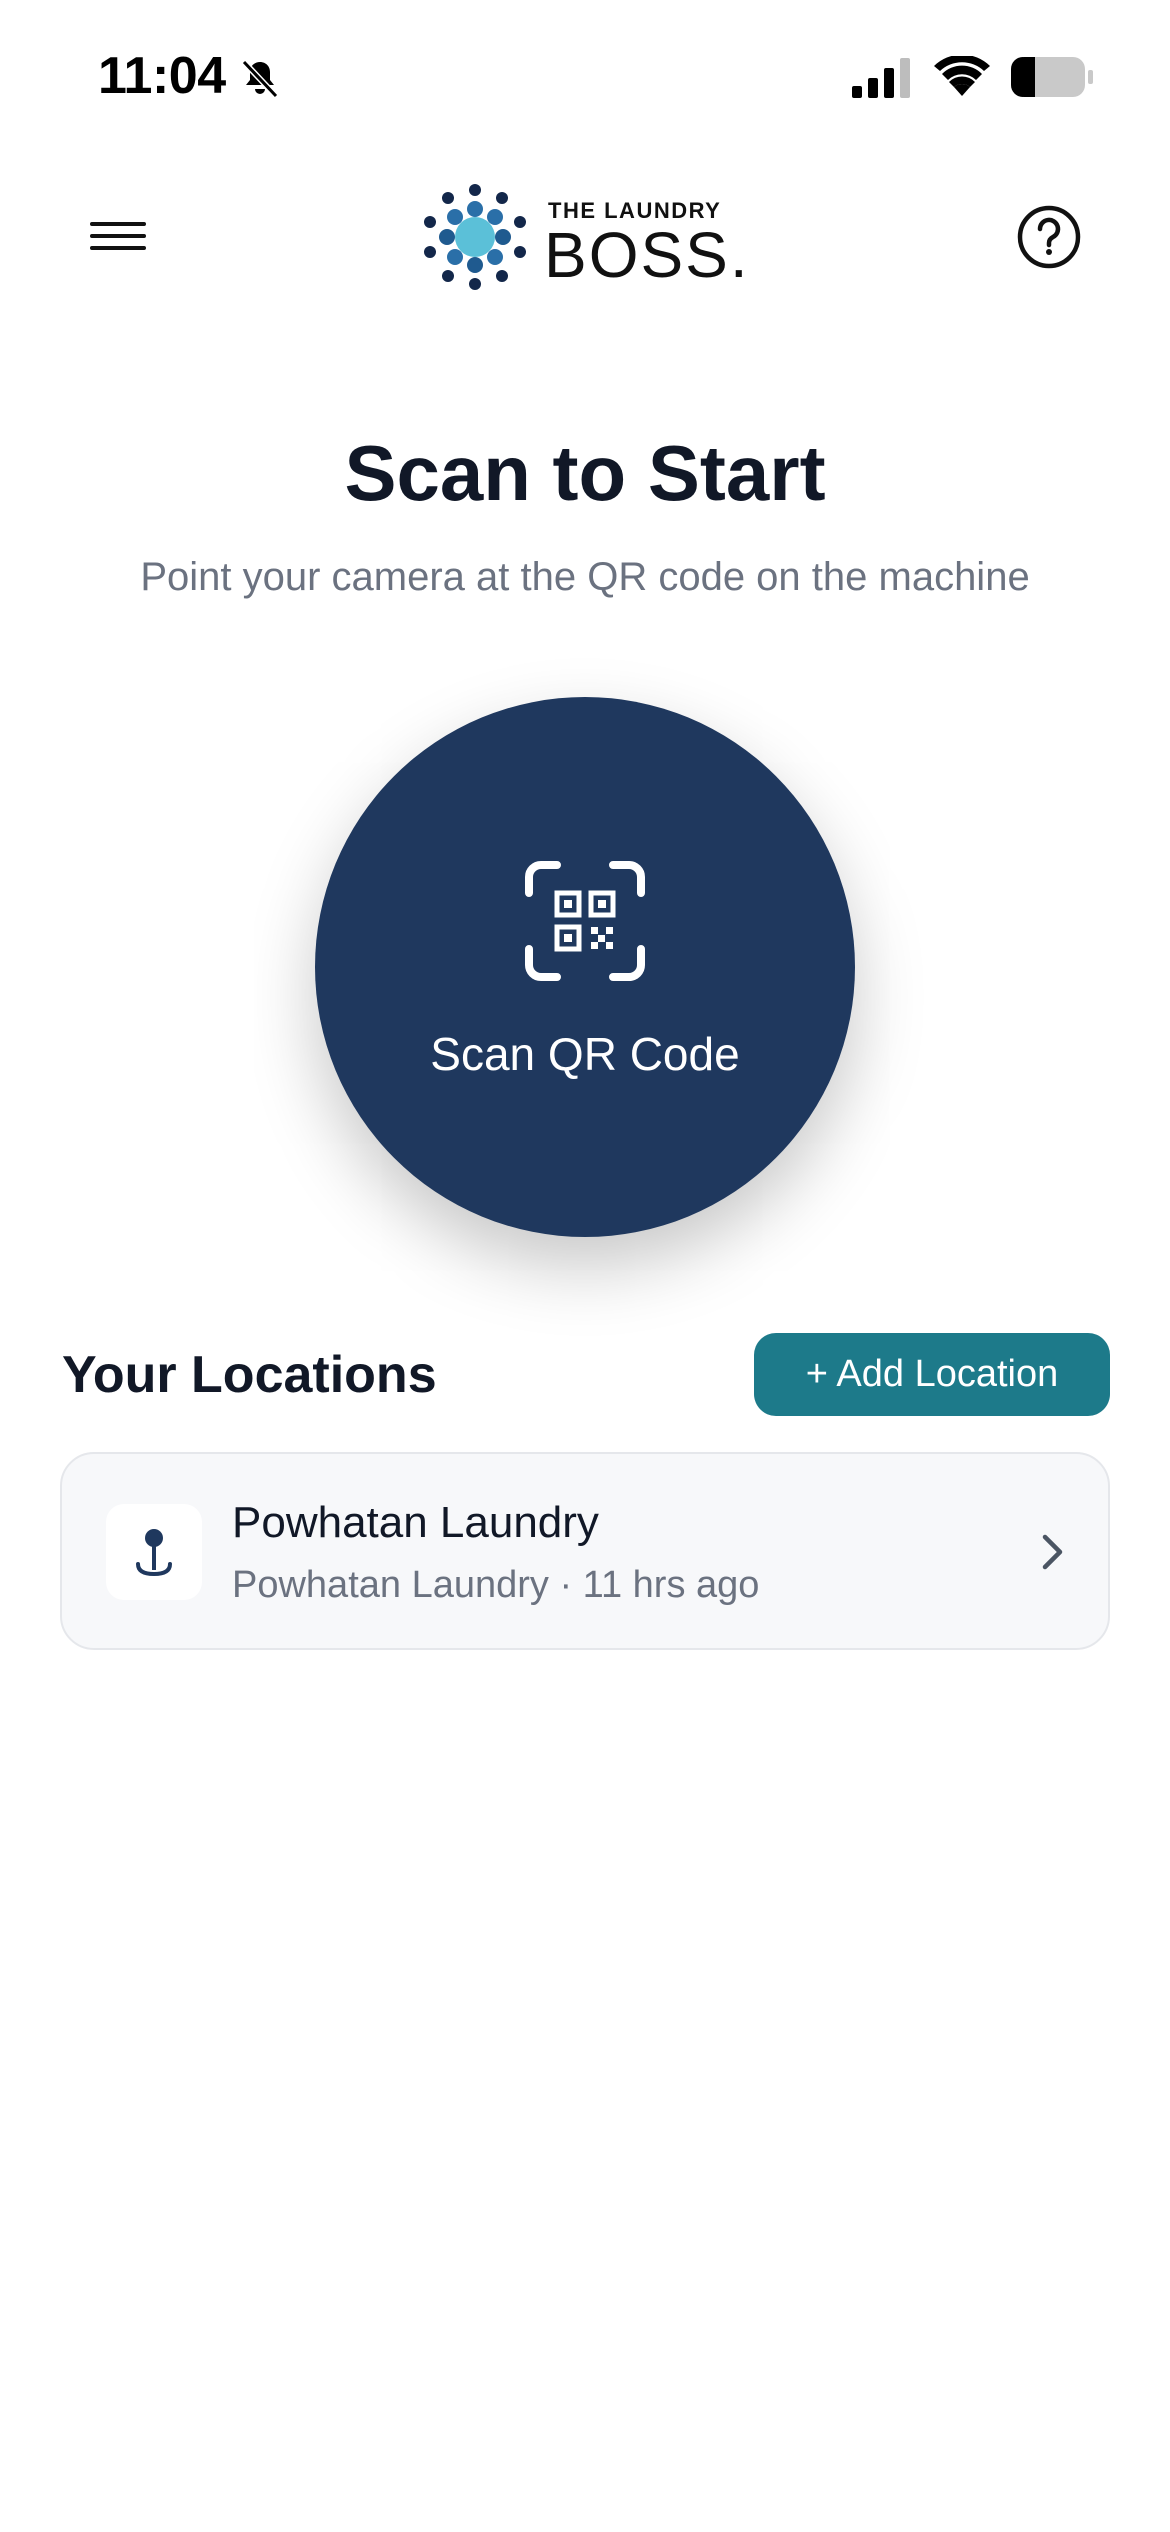  I want to click on help-button, so click(1049, 237).